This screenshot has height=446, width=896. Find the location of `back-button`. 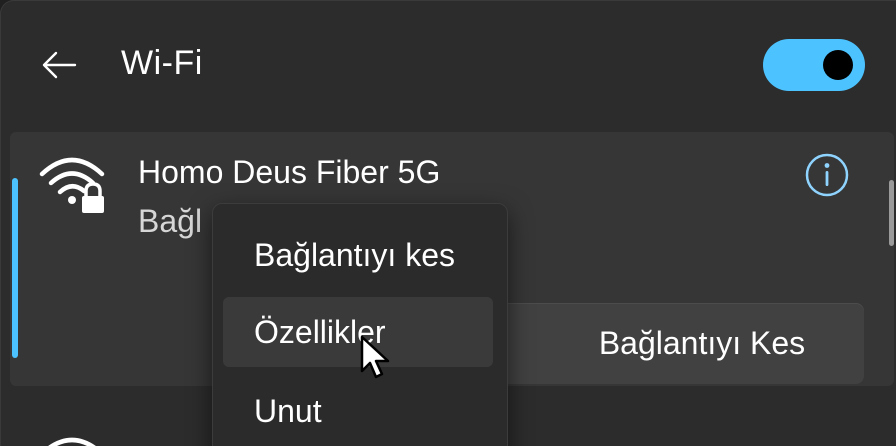

back-button is located at coordinates (60, 65).